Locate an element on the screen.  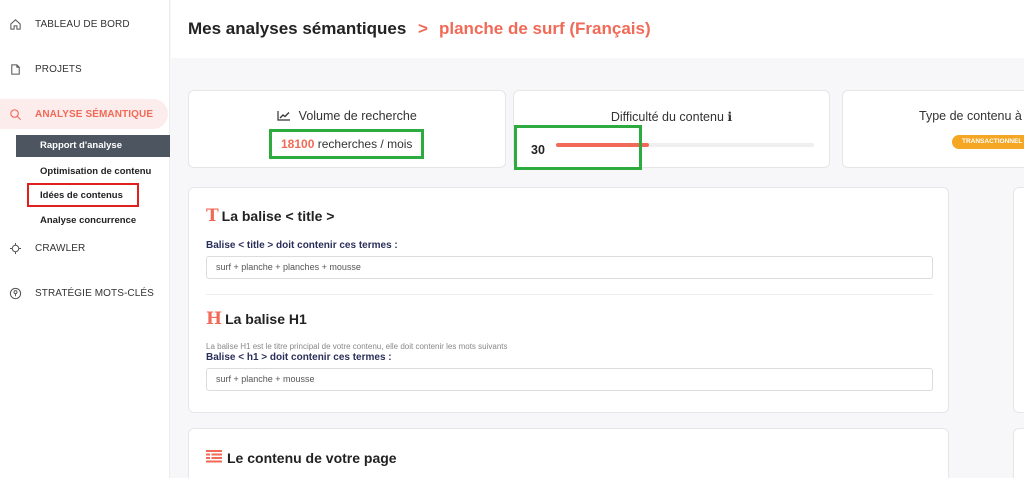
nav-item-crawler: CRAWLER is located at coordinates (85, 248).